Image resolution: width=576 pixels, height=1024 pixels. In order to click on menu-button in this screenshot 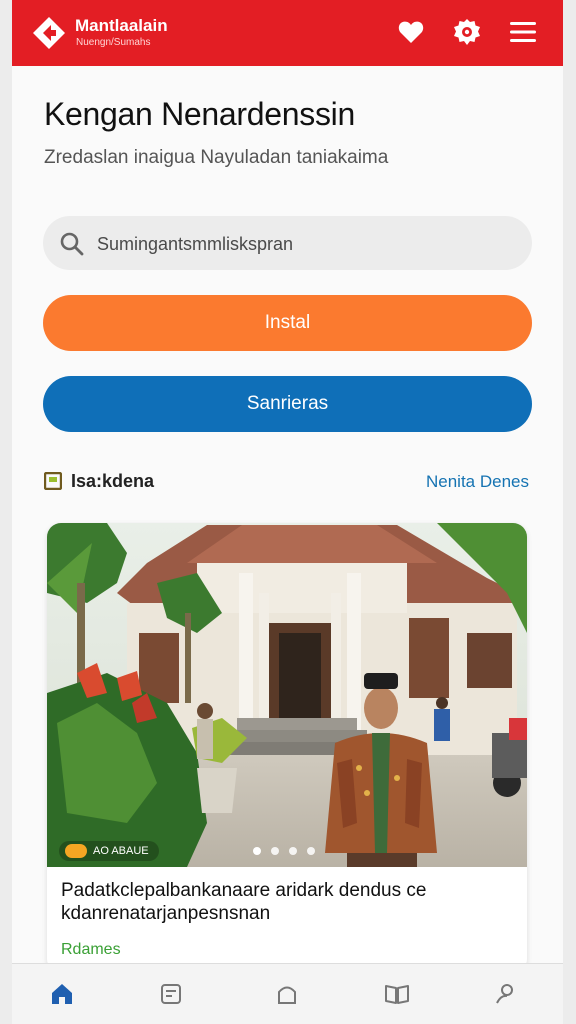, I will do `click(523, 32)`.